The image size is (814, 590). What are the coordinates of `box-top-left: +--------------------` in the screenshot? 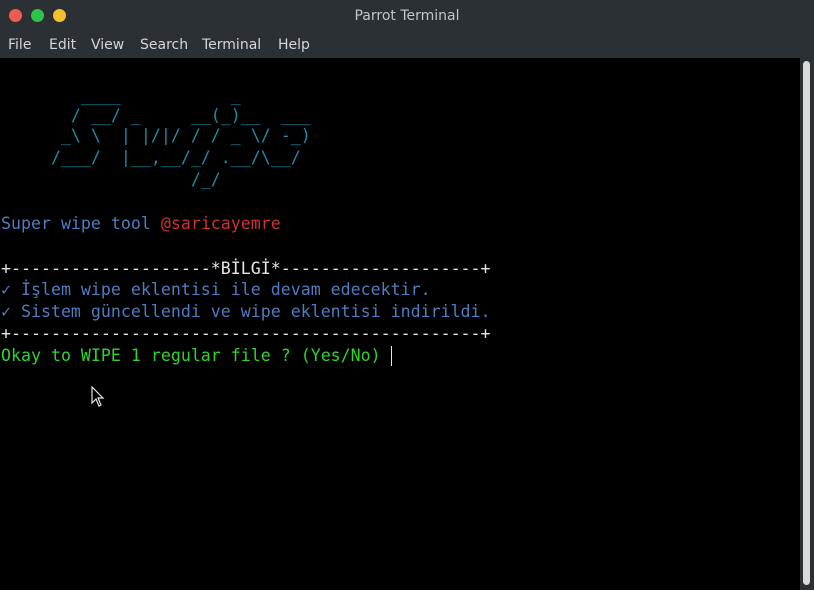 It's located at (106, 268).